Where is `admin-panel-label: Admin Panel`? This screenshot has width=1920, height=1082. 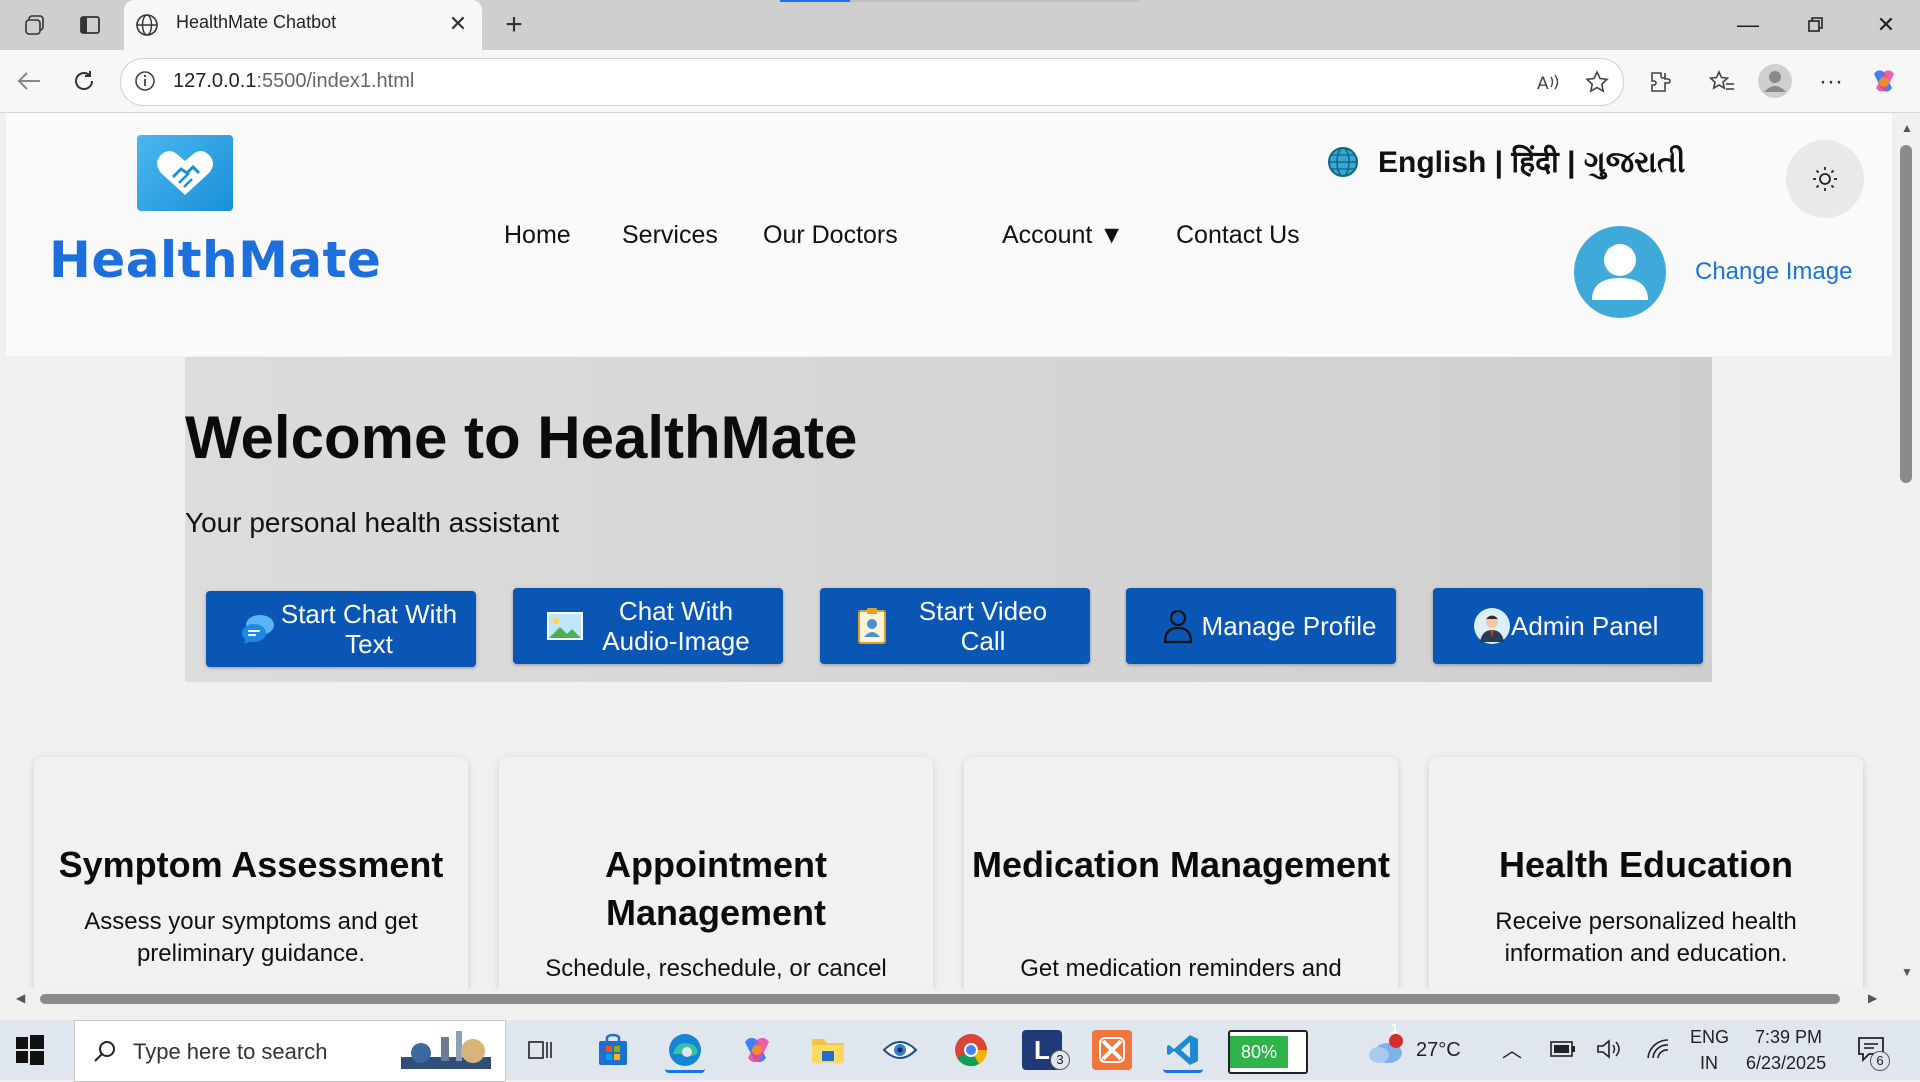 admin-panel-label: Admin Panel is located at coordinates (1585, 626).